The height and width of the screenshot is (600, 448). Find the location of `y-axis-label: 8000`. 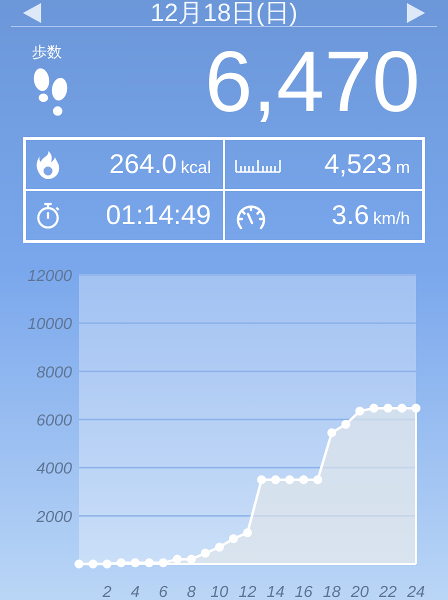

y-axis-label: 8000 is located at coordinates (54, 373).